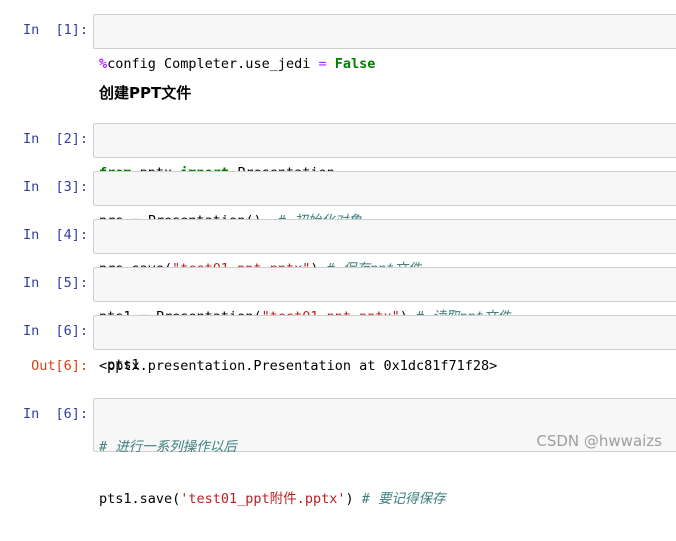  Describe the element at coordinates (351, 64) in the screenshot. I see `code-token: False` at that location.